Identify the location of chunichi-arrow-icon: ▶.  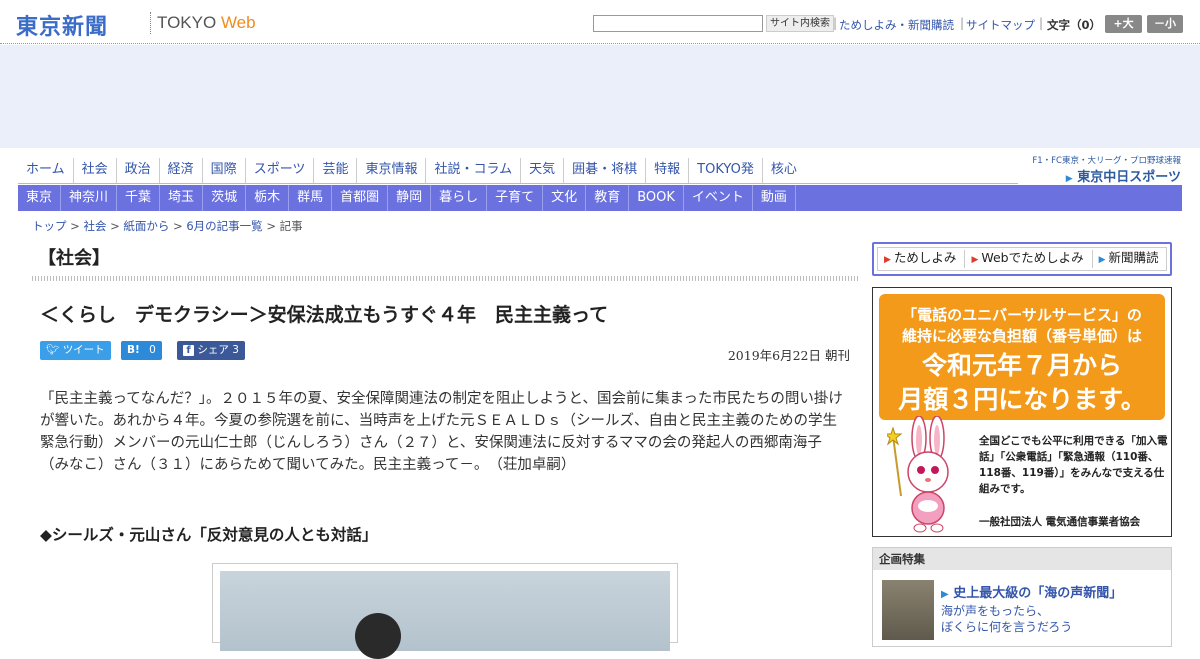
(1069, 179).